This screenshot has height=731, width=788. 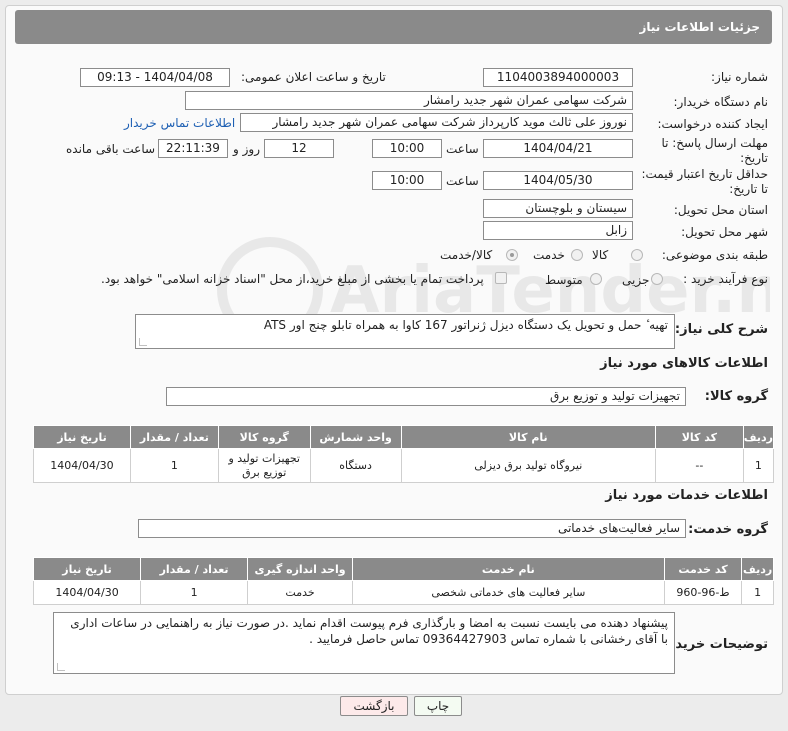 What do you see at coordinates (728, 529) in the screenshot?
I see `services-group-label: گروه خدمت:` at bounding box center [728, 529].